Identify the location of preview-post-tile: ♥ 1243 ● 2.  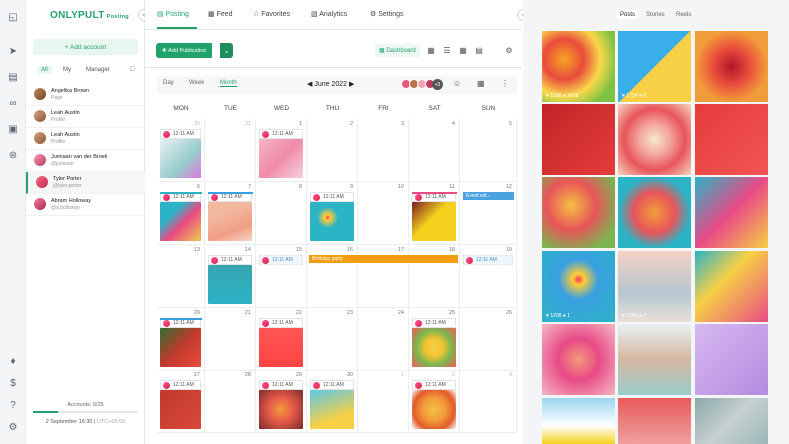
(654, 286).